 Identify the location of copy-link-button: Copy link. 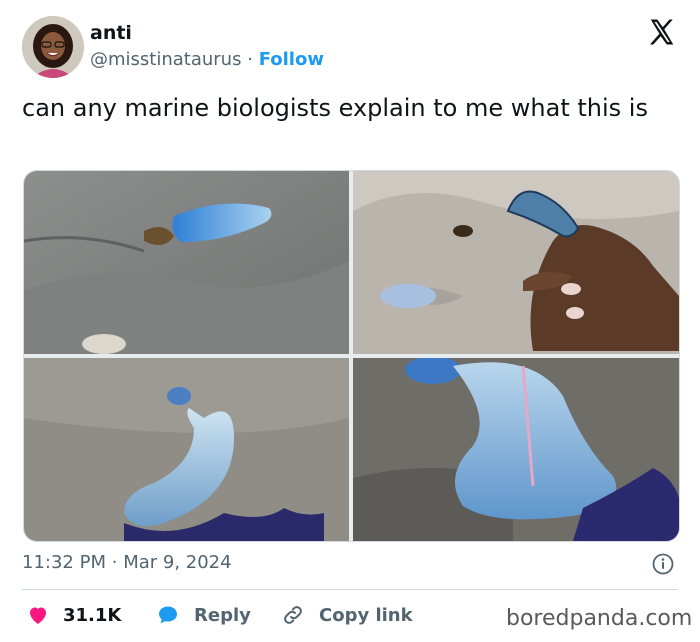
(347, 615).